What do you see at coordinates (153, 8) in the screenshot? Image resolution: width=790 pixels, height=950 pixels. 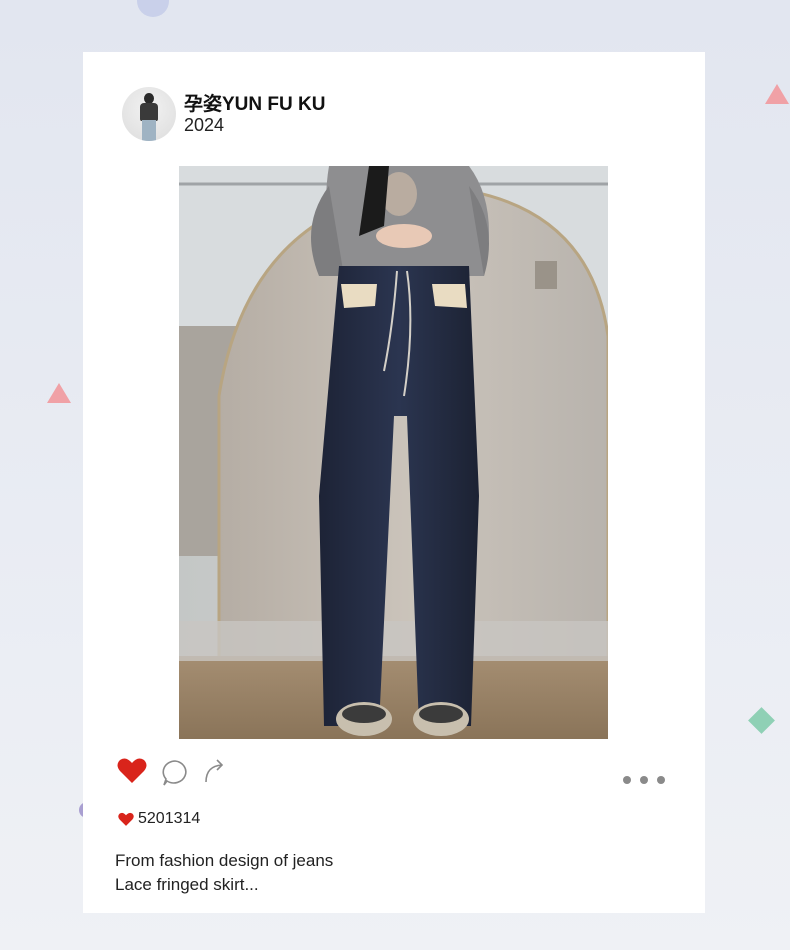 I see `decorative-circle` at bounding box center [153, 8].